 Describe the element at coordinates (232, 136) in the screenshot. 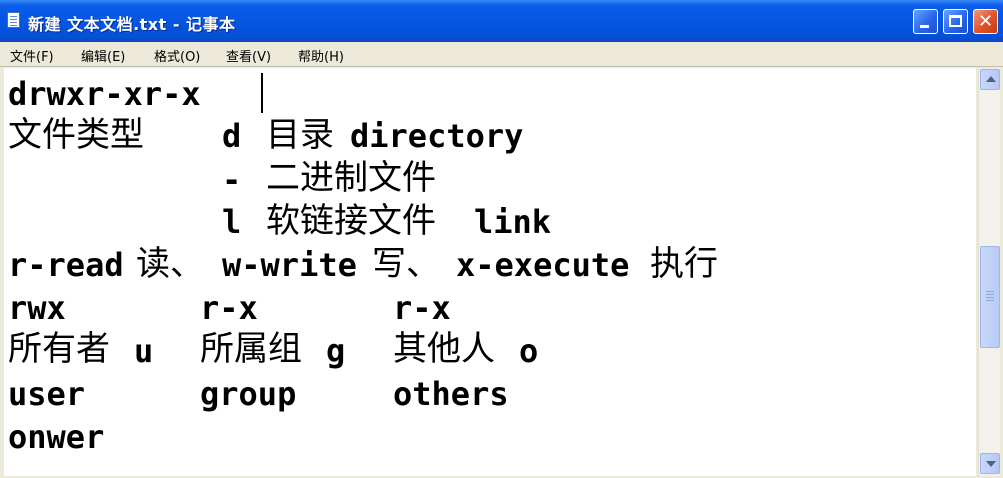

I see `text-line: d` at that location.